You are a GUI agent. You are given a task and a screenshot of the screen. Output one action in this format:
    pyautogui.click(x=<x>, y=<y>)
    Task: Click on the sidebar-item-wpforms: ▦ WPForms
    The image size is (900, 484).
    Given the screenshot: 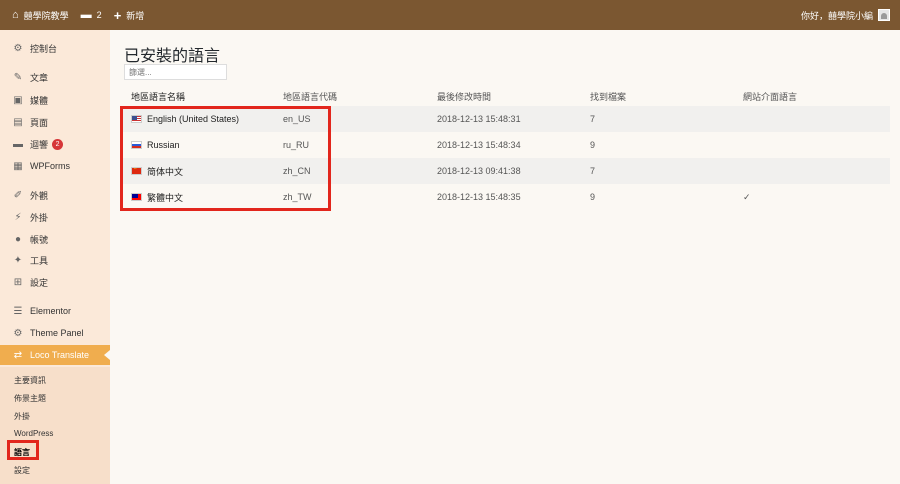 What is the action you would take?
    pyautogui.click(x=55, y=166)
    